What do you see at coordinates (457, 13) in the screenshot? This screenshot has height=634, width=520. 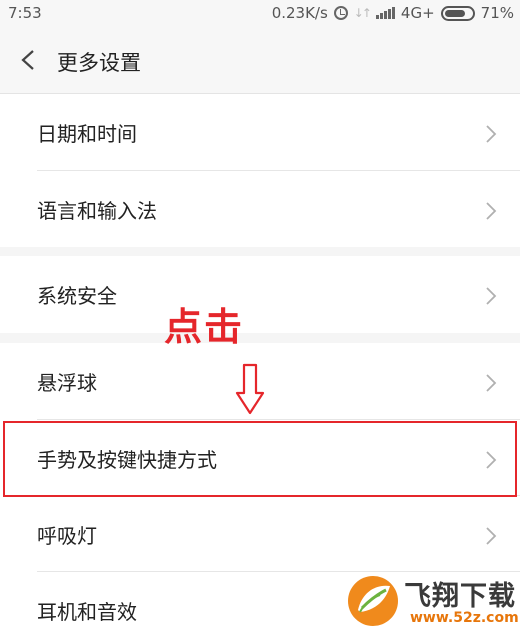 I see `battery-icon` at bounding box center [457, 13].